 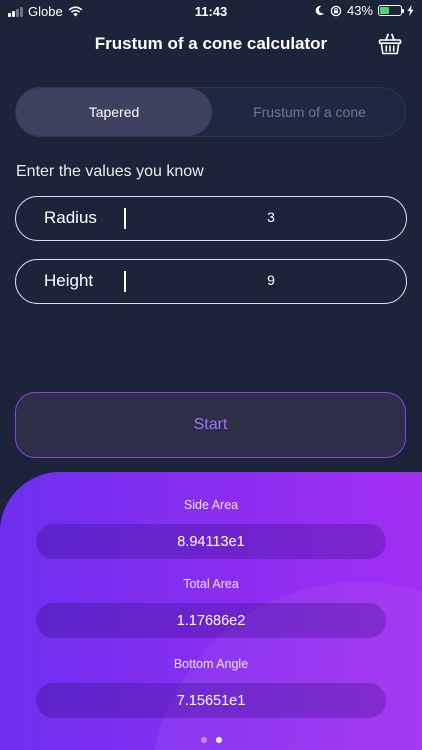 I want to click on side-area-value: 8.94113e1, so click(x=211, y=541).